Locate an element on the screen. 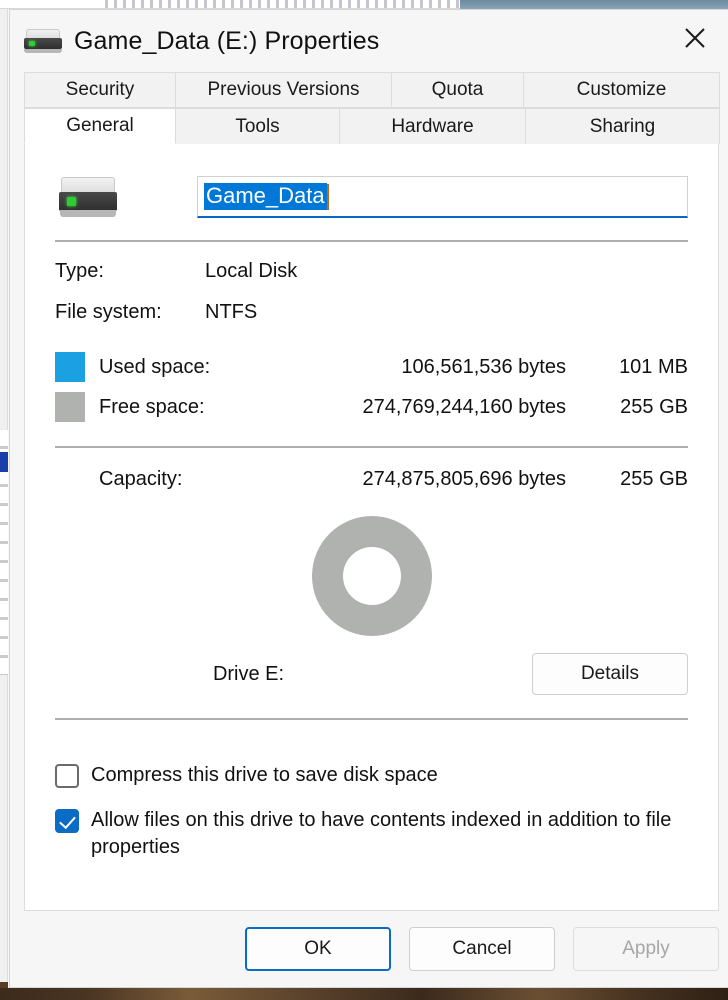  details-button: Details is located at coordinates (610, 674).